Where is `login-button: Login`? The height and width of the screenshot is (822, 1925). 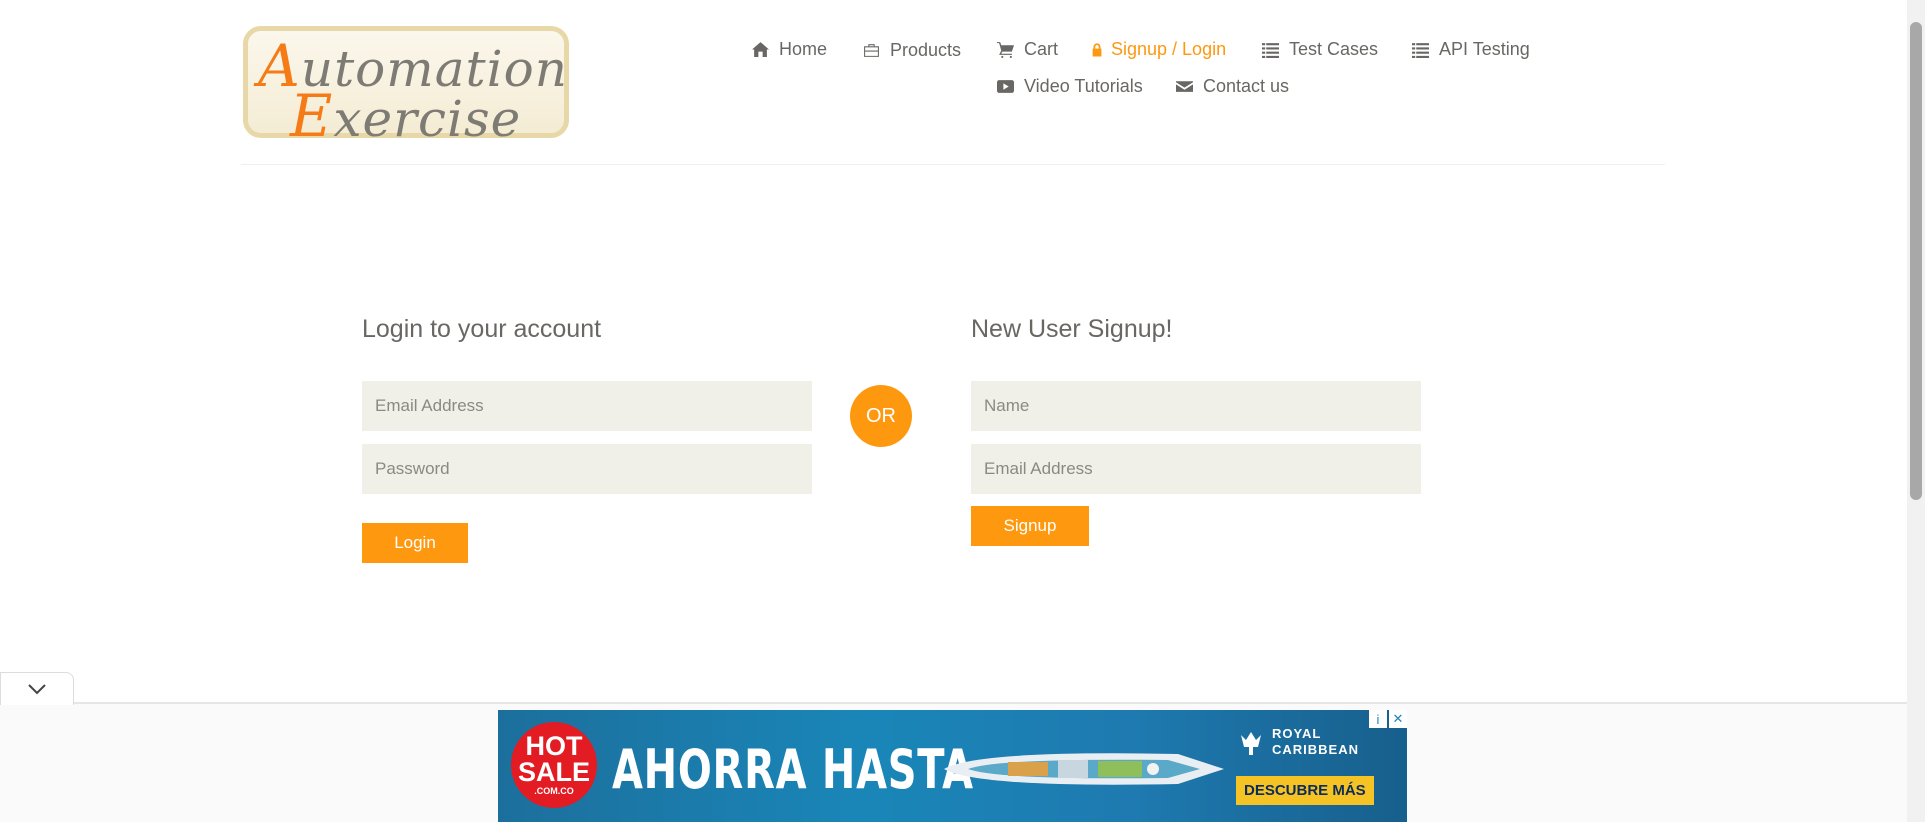 login-button: Login is located at coordinates (415, 543).